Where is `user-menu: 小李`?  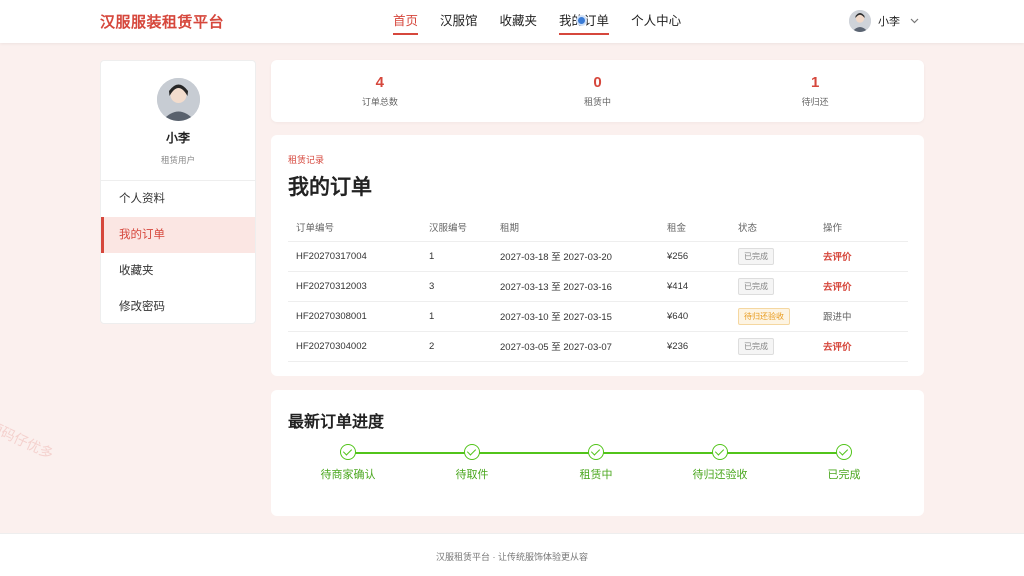 user-menu: 小李 is located at coordinates (884, 21).